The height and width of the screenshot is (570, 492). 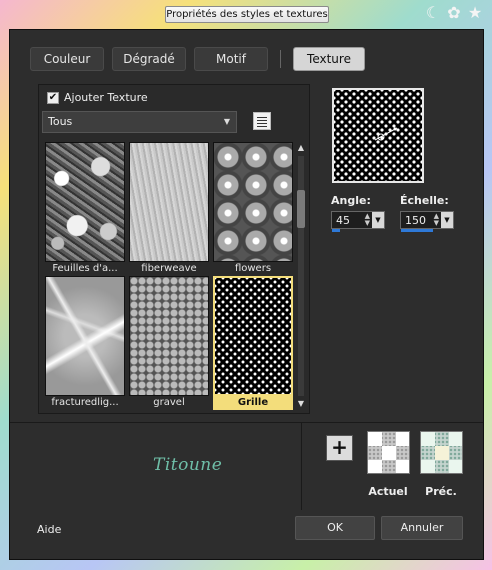 What do you see at coordinates (415, 220) in the screenshot?
I see `scale-value: 150` at bounding box center [415, 220].